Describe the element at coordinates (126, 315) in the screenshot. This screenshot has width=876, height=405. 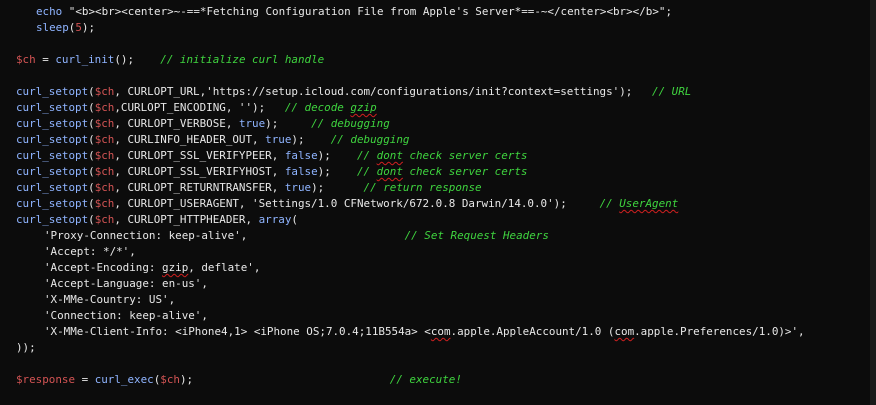
I see `code-token-string: 'Connection: keep-alive',` at that location.